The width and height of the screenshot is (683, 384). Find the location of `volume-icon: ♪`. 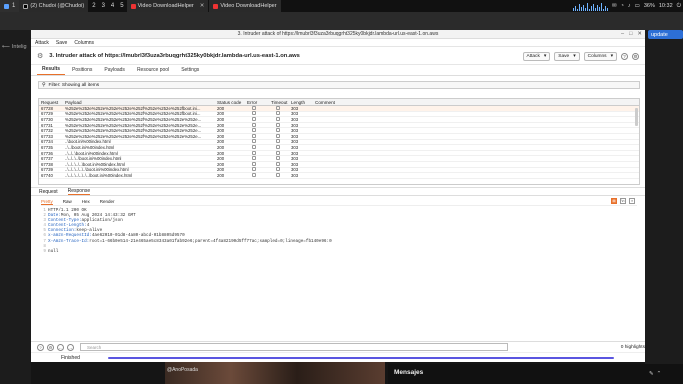

volume-icon: ♪ is located at coordinates (629, 6).